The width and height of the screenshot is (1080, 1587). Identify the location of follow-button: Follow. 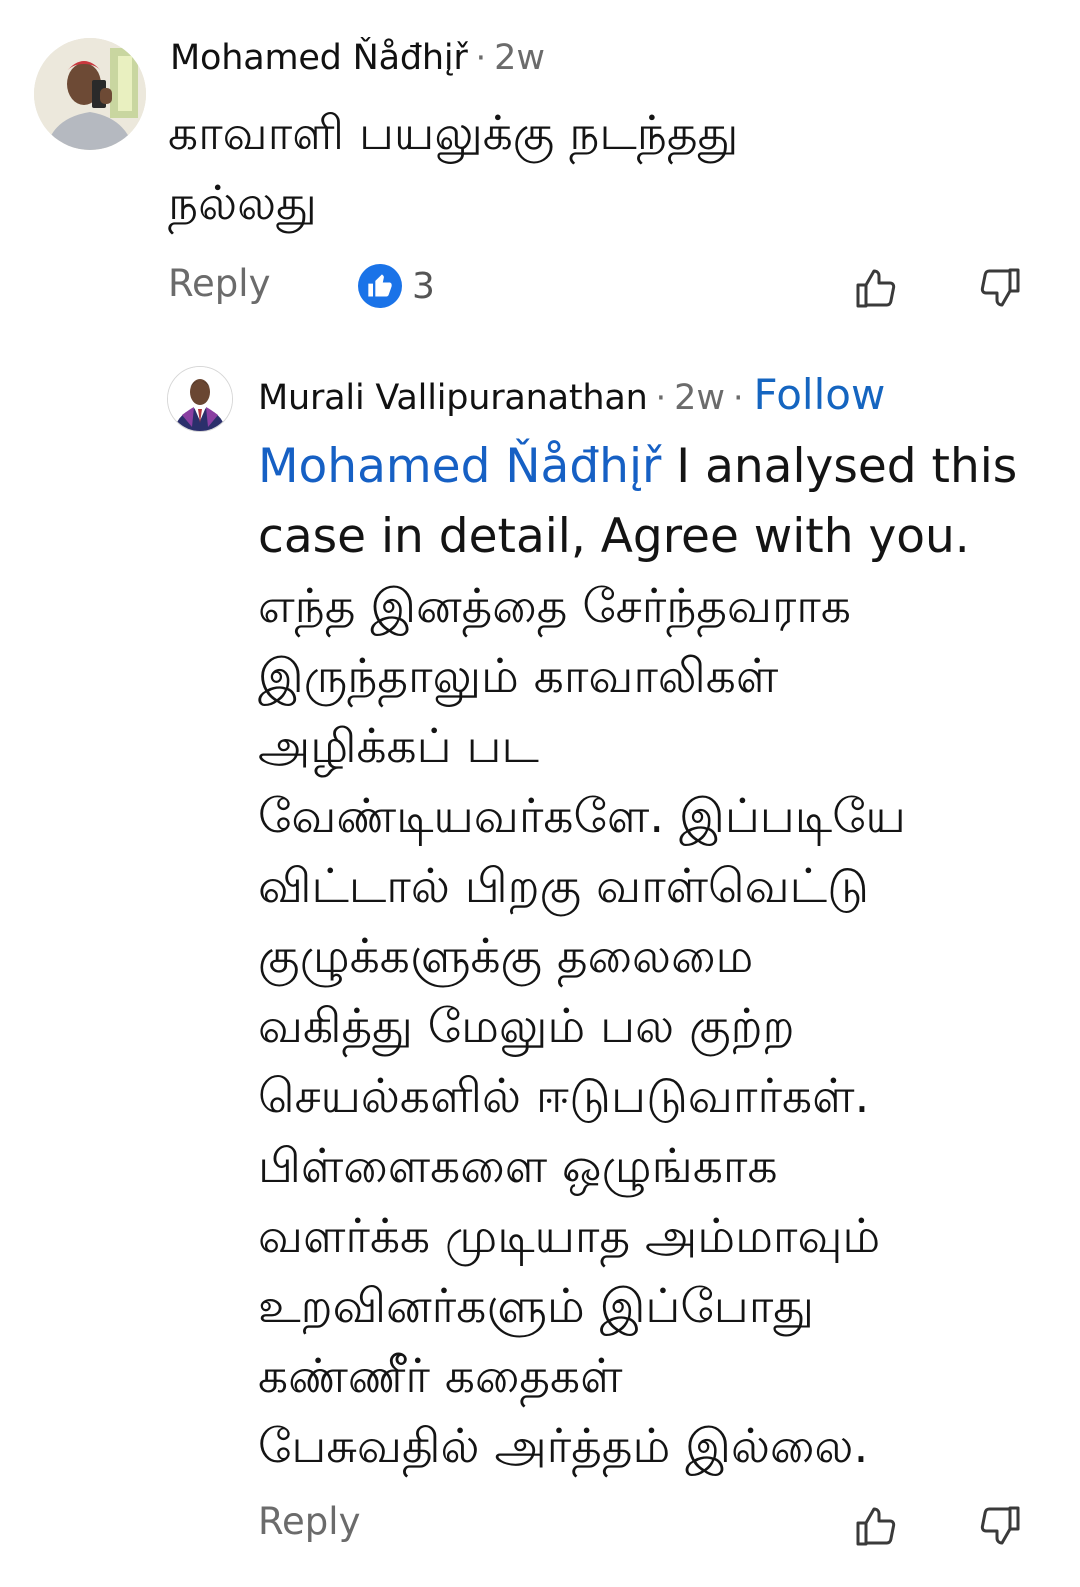
(820, 394).